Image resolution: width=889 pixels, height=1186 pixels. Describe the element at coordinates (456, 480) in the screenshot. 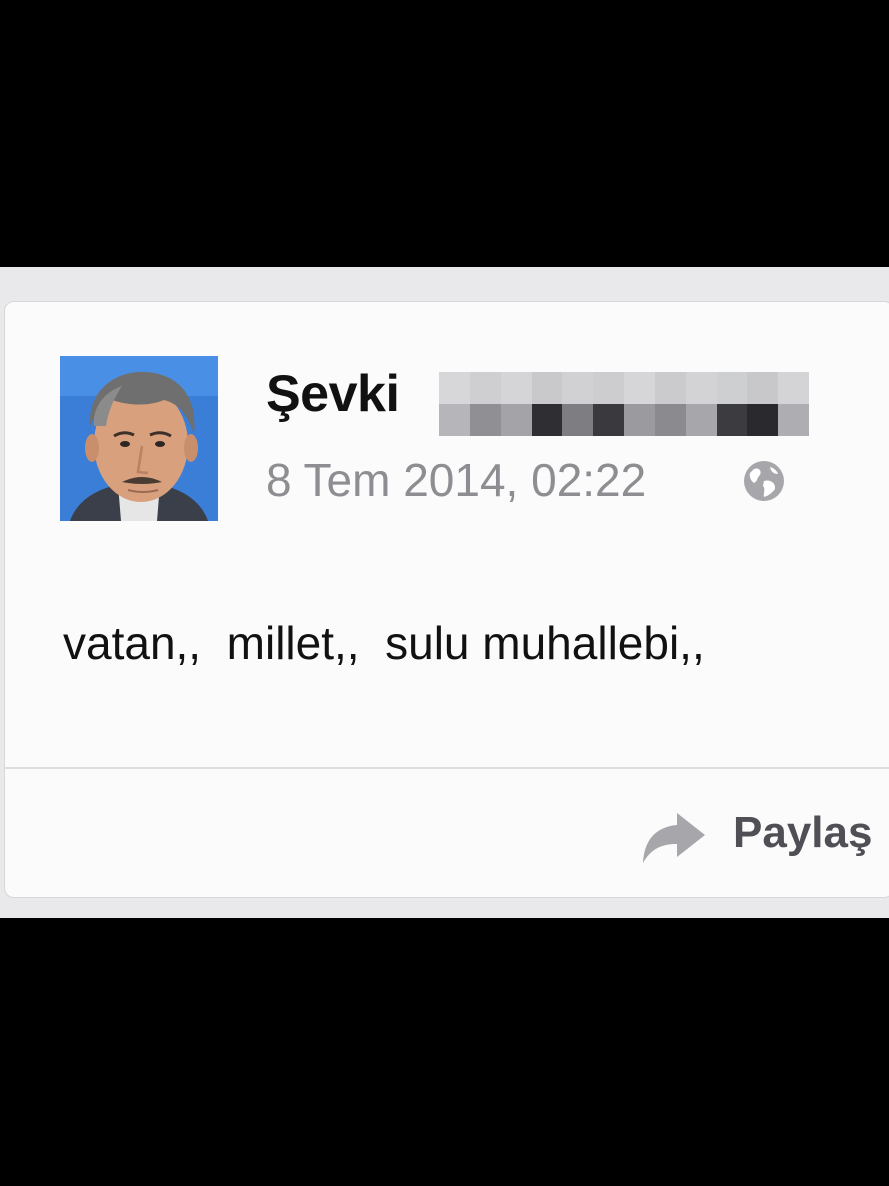

I see `post-timestamp: 8 Tem 2014, 02:22` at that location.